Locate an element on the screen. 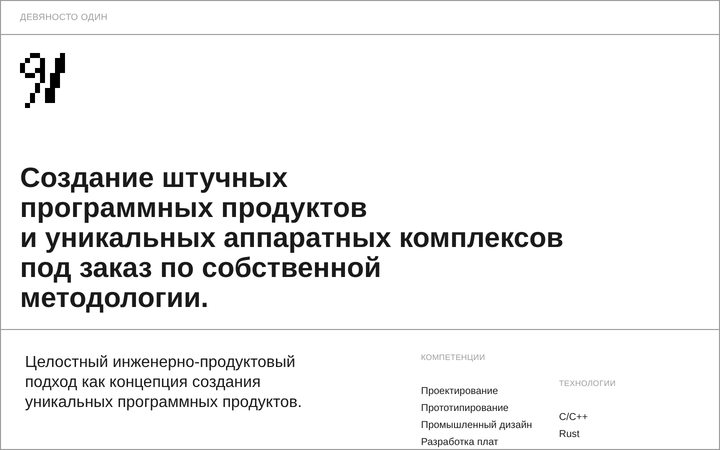  competency-item: Промышленный дизайн is located at coordinates (477, 426).